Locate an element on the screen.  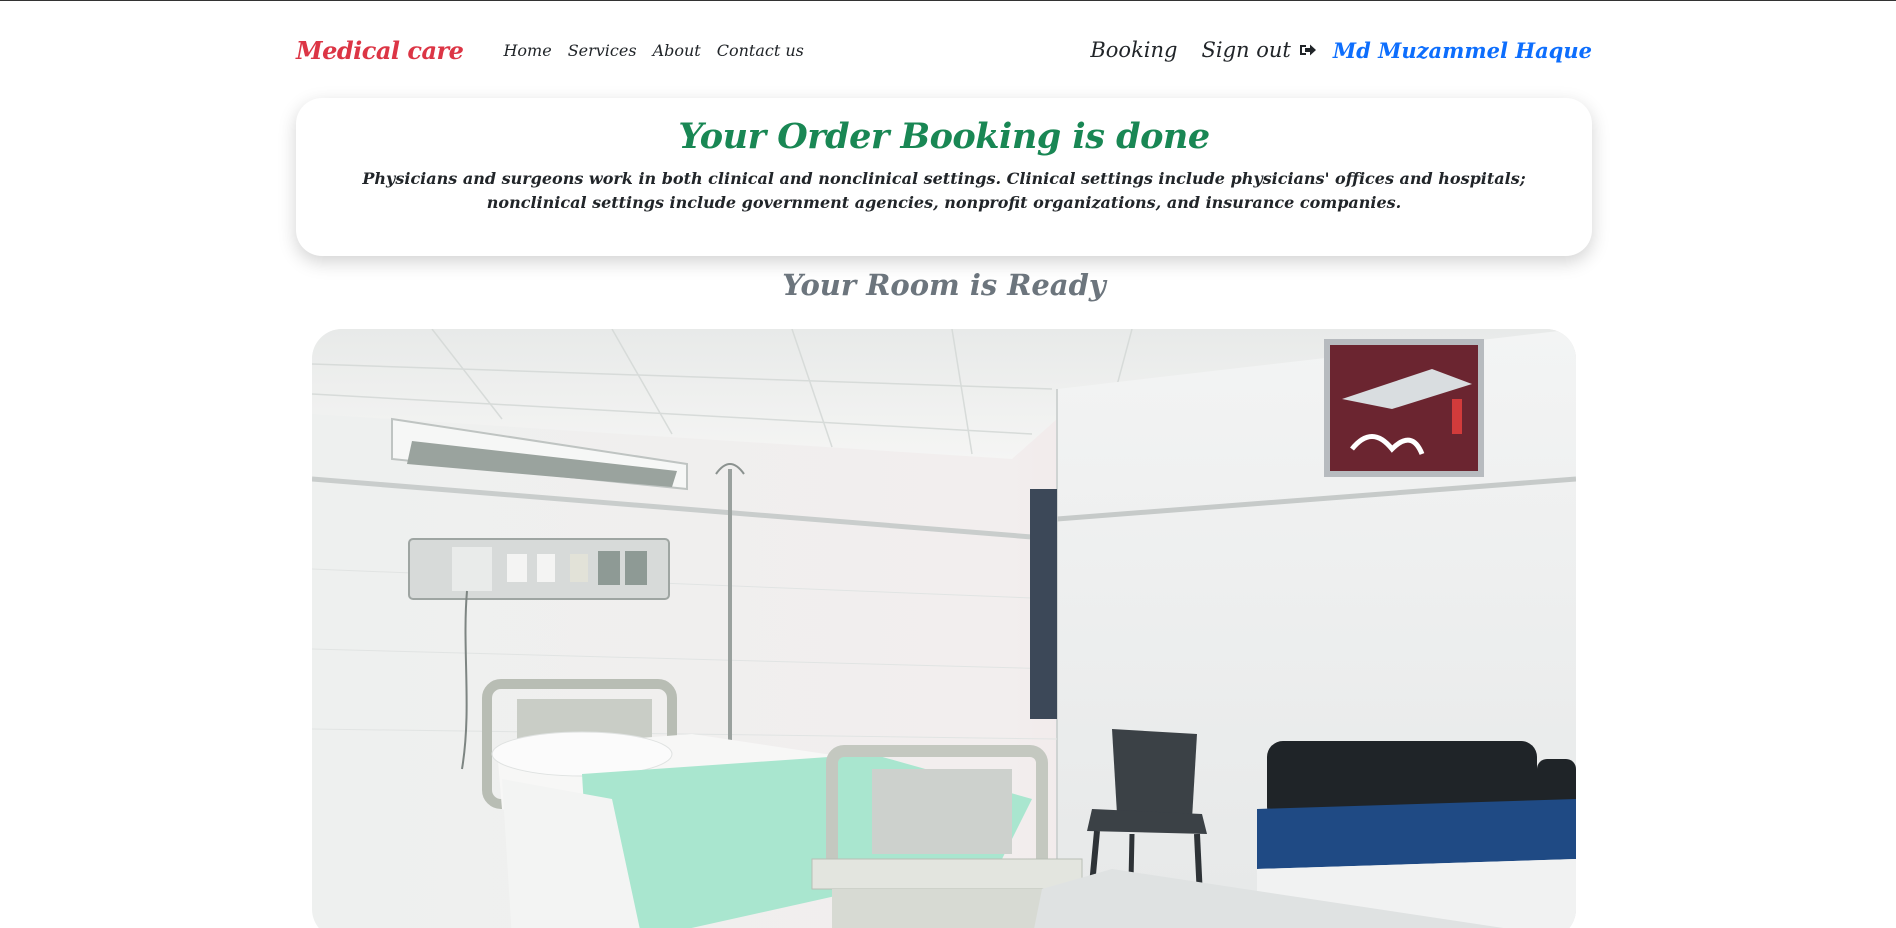
brand-logo: Medical care is located at coordinates (380, 50).